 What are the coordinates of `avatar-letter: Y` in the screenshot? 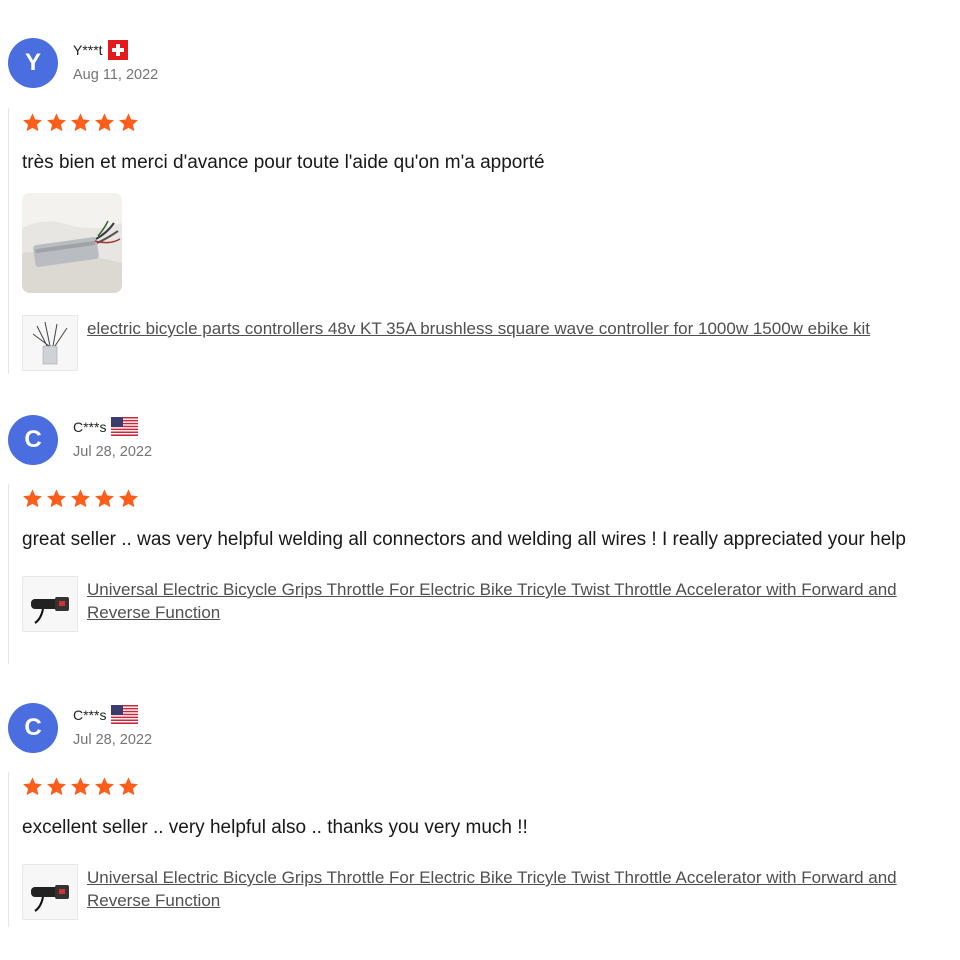 It's located at (32, 62).